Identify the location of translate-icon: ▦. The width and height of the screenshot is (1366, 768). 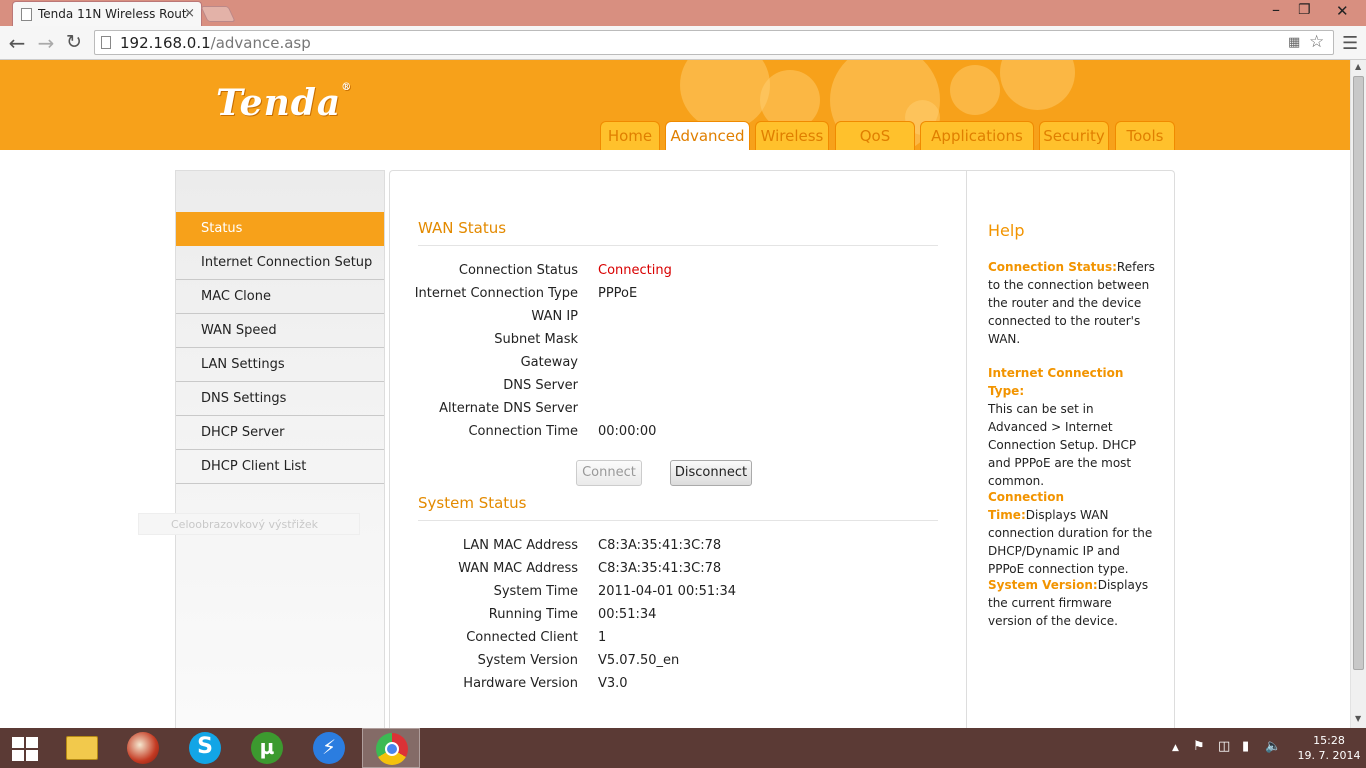
(1294, 42).